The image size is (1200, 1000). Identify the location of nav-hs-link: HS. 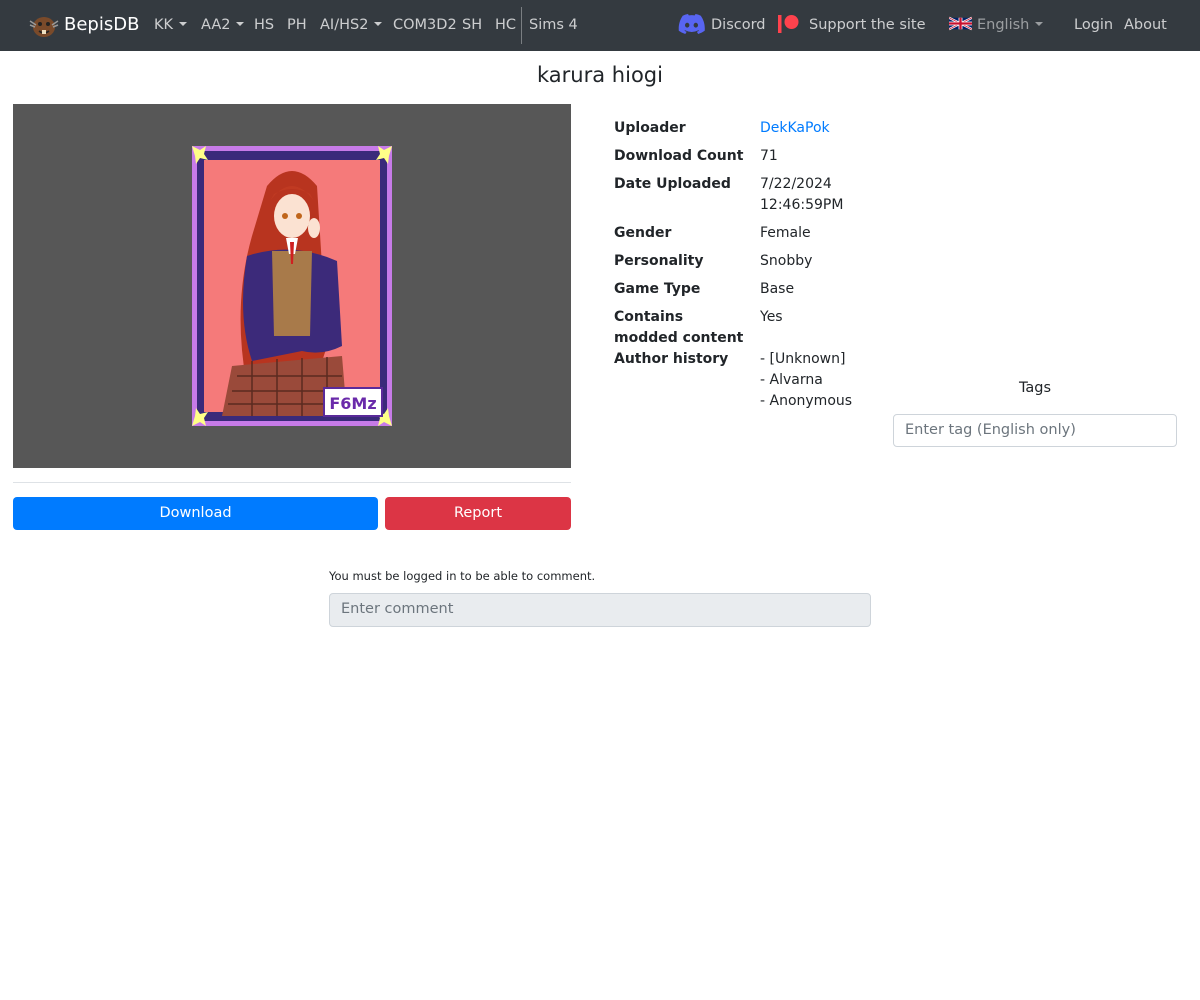
(264, 25).